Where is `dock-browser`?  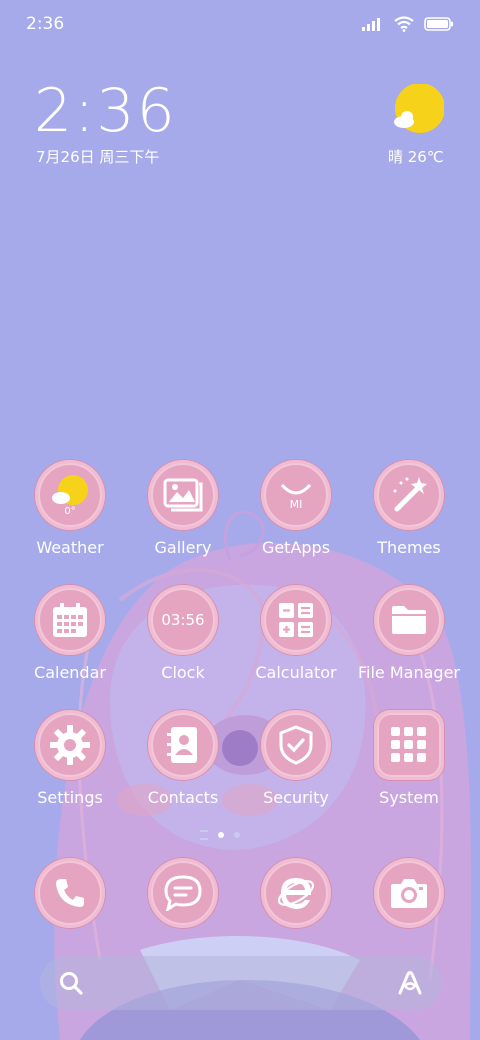 dock-browser is located at coordinates (296, 893).